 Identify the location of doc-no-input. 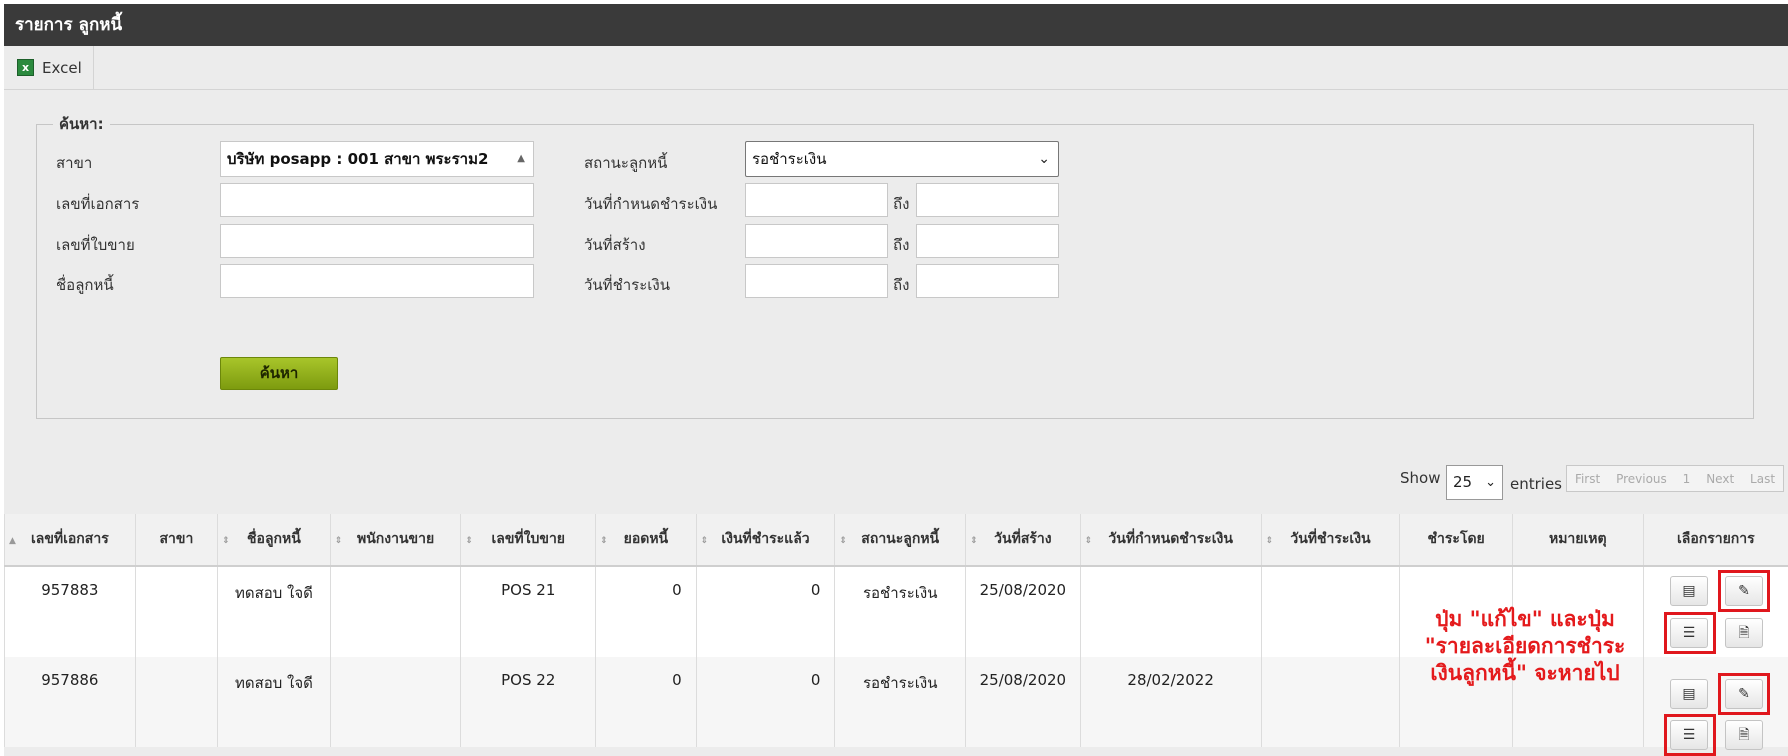
(377, 200).